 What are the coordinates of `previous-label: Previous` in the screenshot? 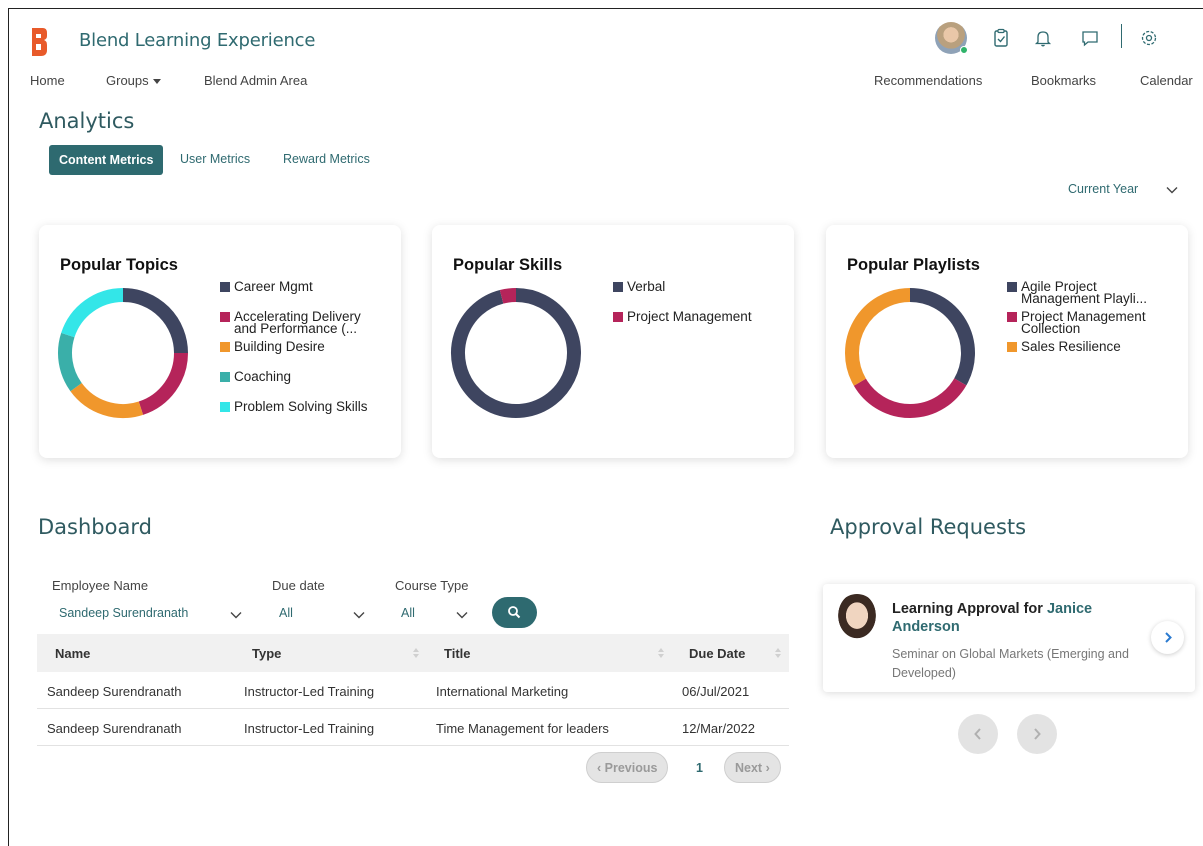 It's located at (631, 768).